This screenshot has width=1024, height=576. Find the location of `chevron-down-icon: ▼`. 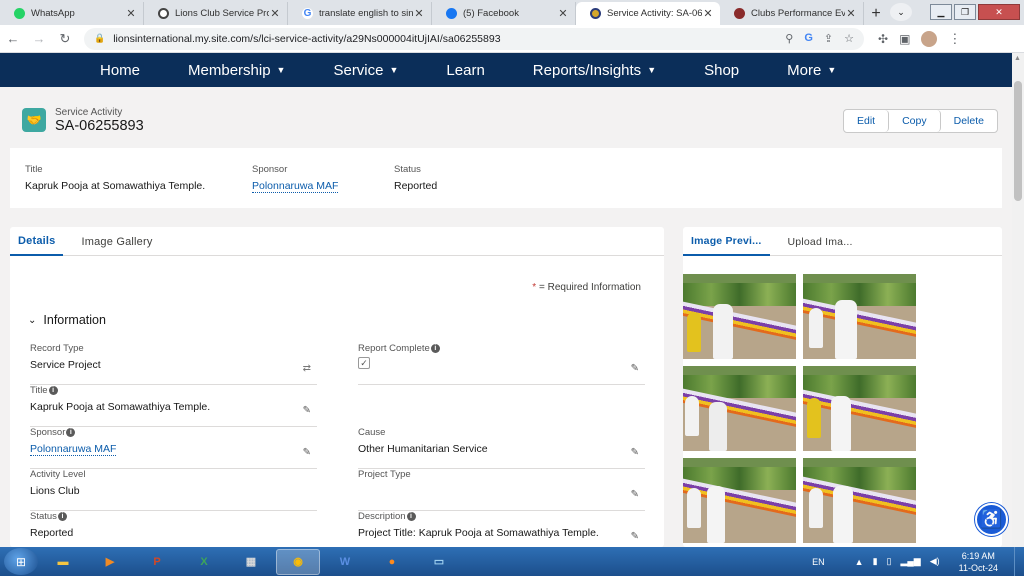

chevron-down-icon: ▼ is located at coordinates (652, 70).